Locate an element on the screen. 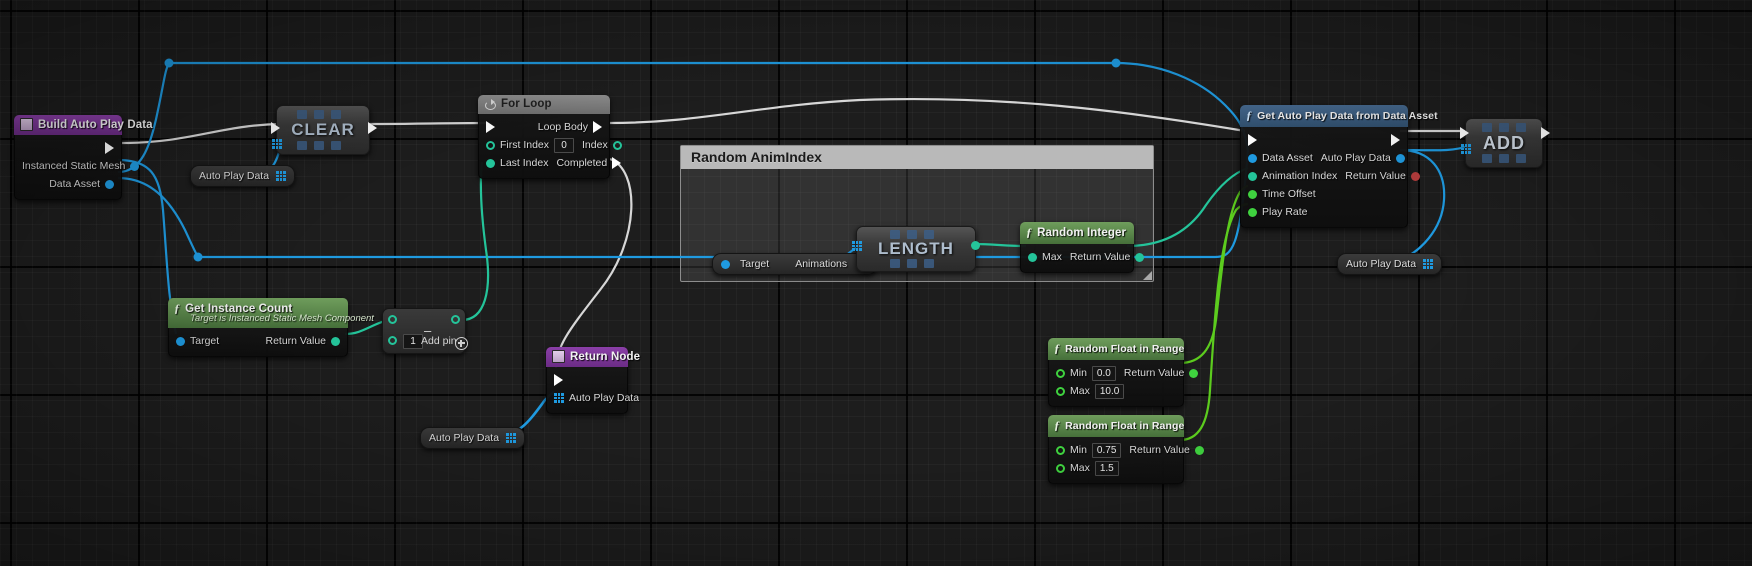 The height and width of the screenshot is (566, 1752). pin-row-target: Target Return Value is located at coordinates (258, 341).